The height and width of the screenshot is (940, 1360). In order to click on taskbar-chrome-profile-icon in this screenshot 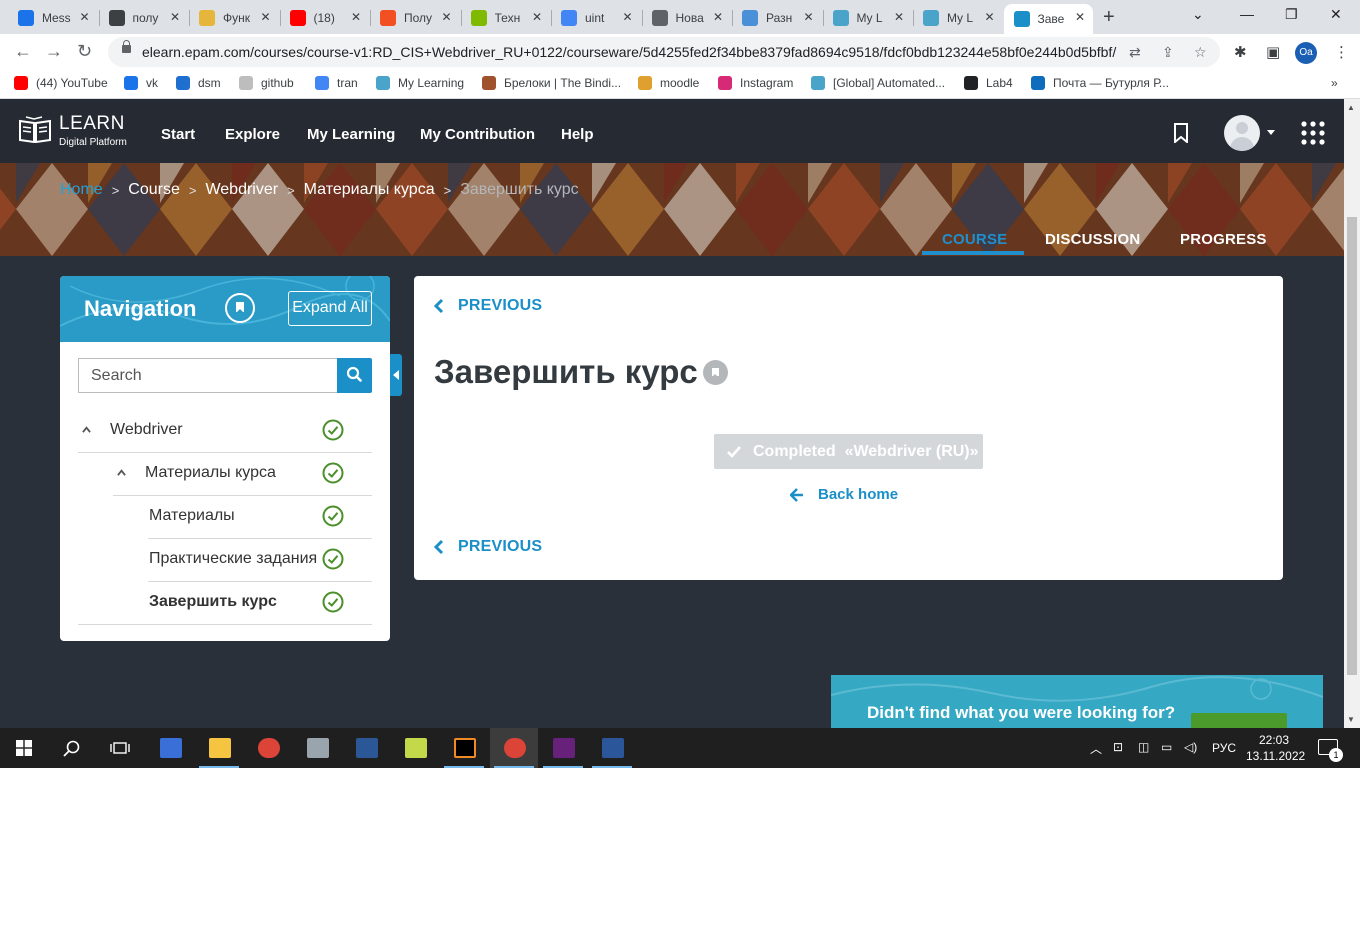, I will do `click(514, 748)`.